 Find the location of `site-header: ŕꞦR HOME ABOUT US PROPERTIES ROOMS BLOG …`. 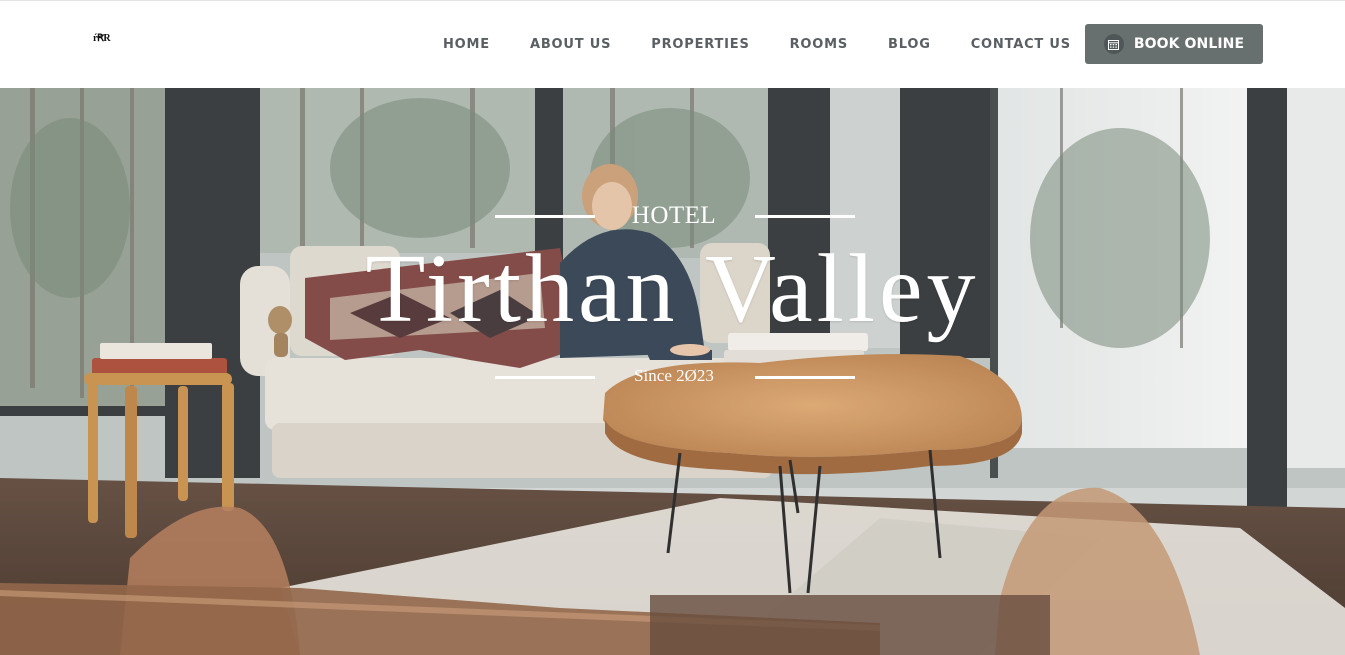

site-header: ŕꞦR HOME ABOUT US PROPERTIES ROOMS BLOG … is located at coordinates (672, 44).